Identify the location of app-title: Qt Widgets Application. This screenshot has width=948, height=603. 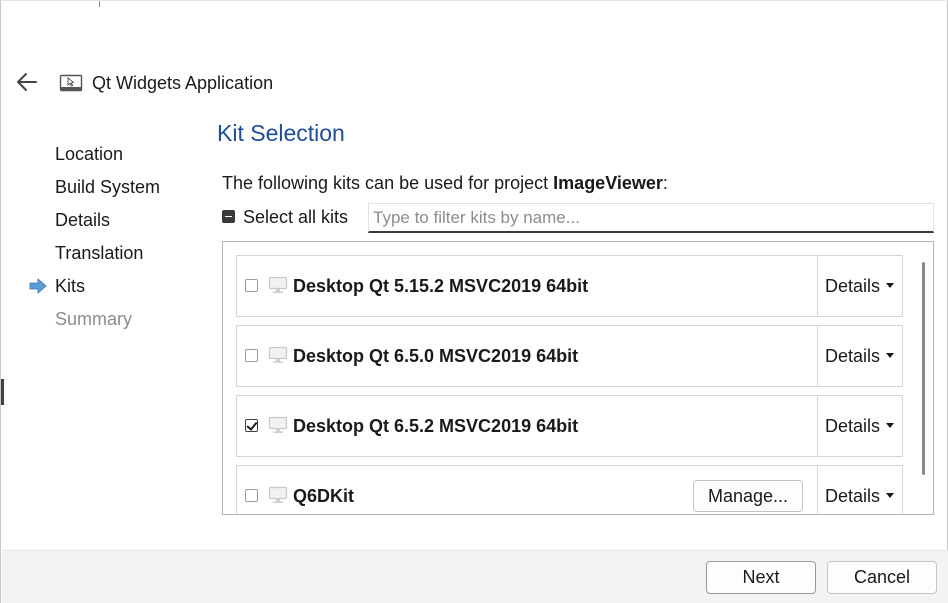
(183, 83).